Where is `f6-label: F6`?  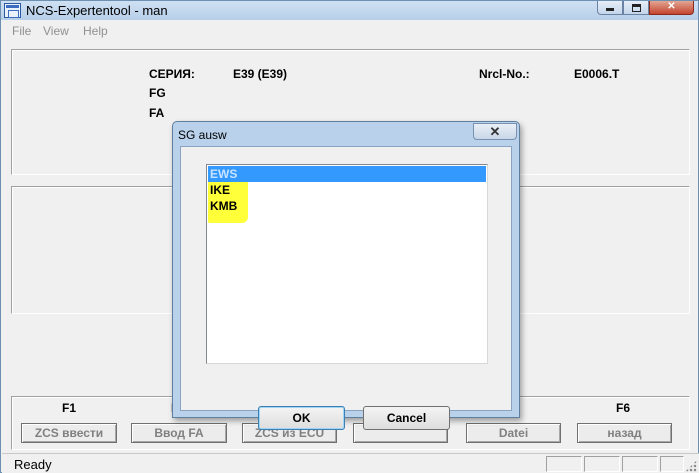
f6-label: F6 is located at coordinates (623, 408).